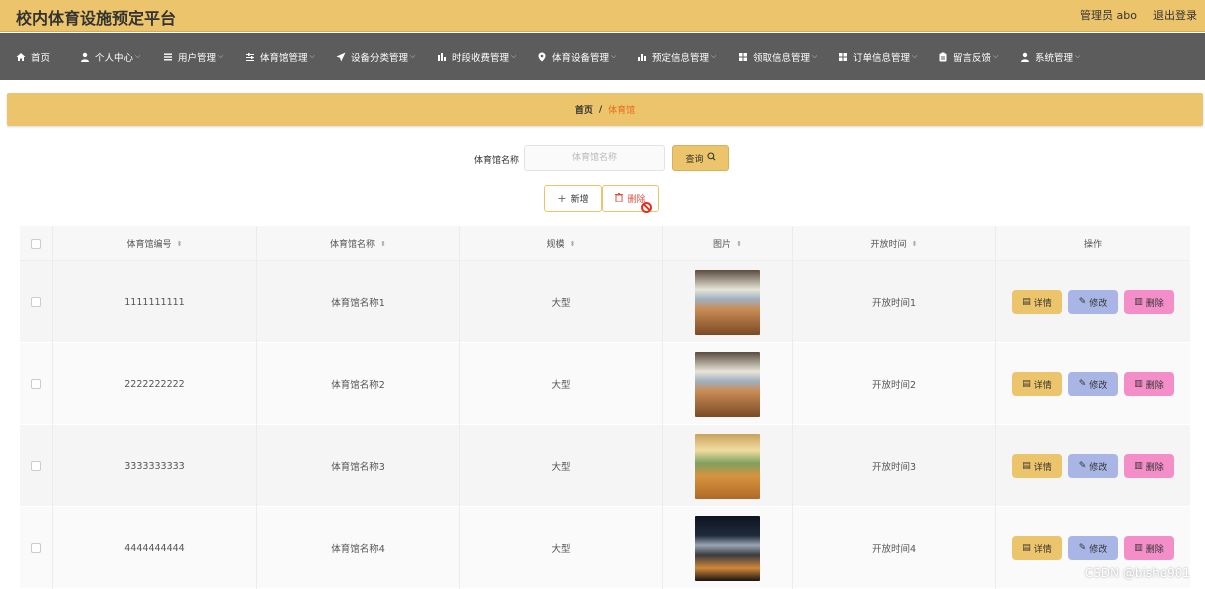 The width and height of the screenshot is (1205, 589). What do you see at coordinates (743, 57) in the screenshot?
I see `grid-icon` at bounding box center [743, 57].